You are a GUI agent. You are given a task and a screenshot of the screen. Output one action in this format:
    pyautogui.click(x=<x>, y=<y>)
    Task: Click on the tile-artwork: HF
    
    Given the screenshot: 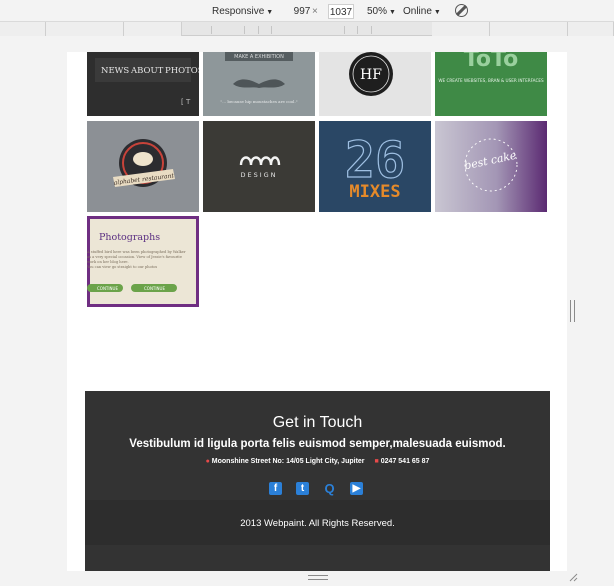 What is the action you would take?
    pyautogui.click(x=375, y=84)
    